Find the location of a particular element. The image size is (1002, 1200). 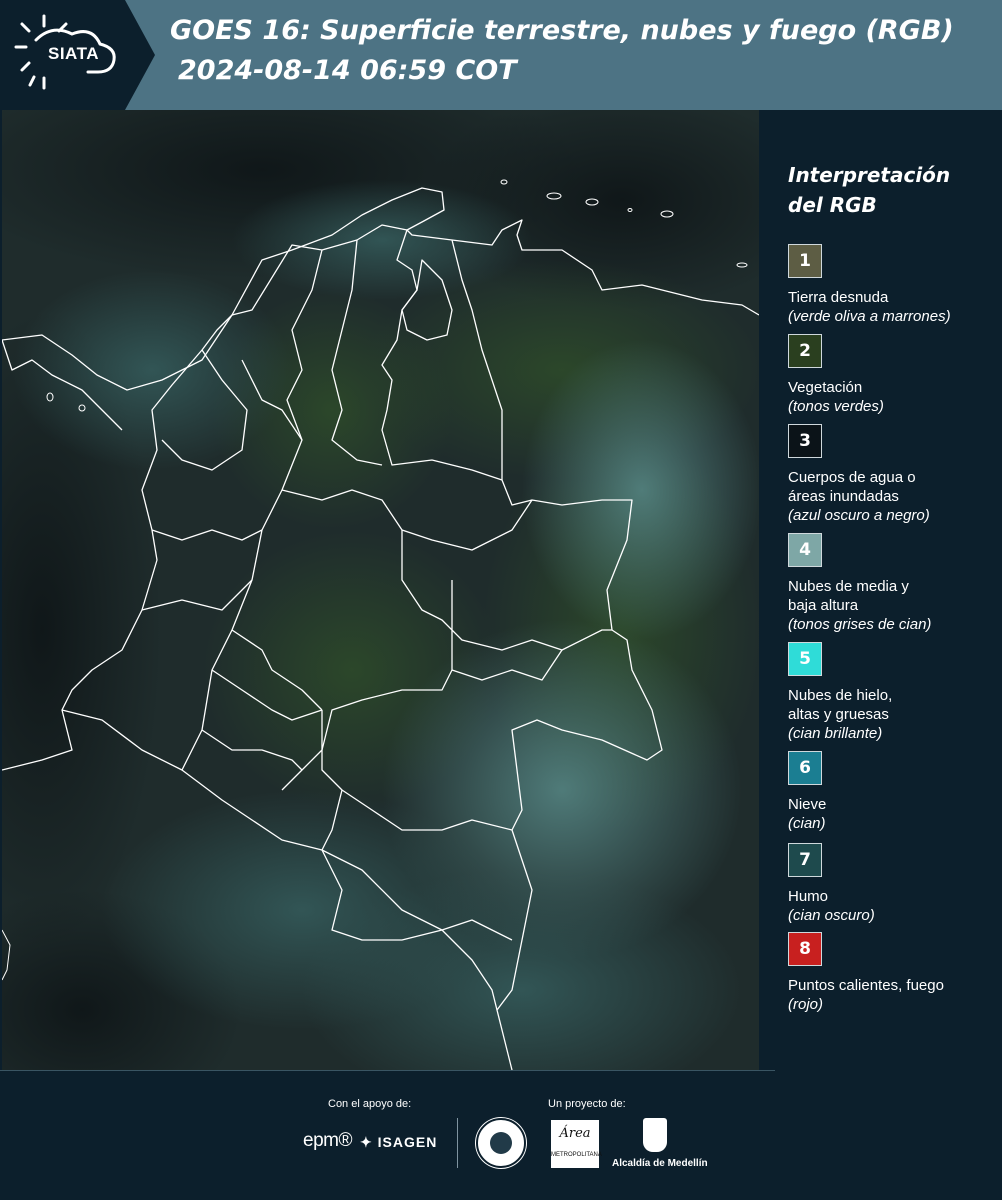

legend-swatch-5: 5 is located at coordinates (805, 659).